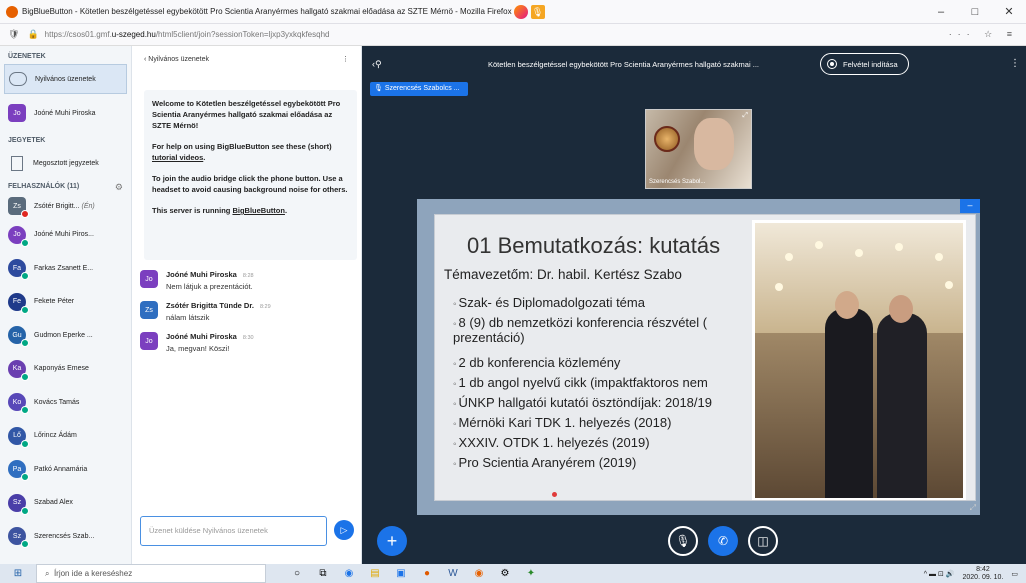  Describe the element at coordinates (939, 574) in the screenshot. I see `tray-icons: ^ ▬ ⊡ 🔊` at that location.